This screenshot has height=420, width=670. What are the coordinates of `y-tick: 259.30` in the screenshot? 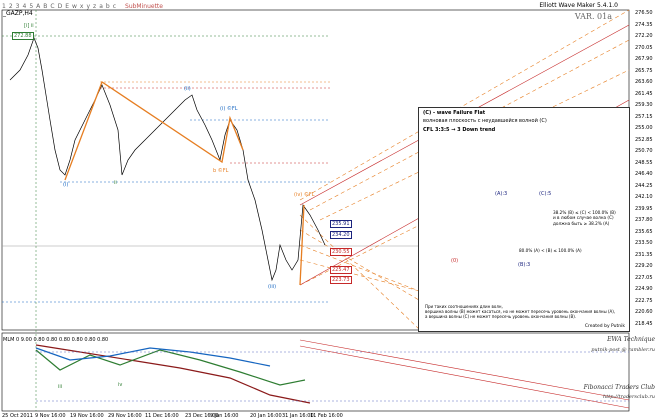 It's located at (644, 105).